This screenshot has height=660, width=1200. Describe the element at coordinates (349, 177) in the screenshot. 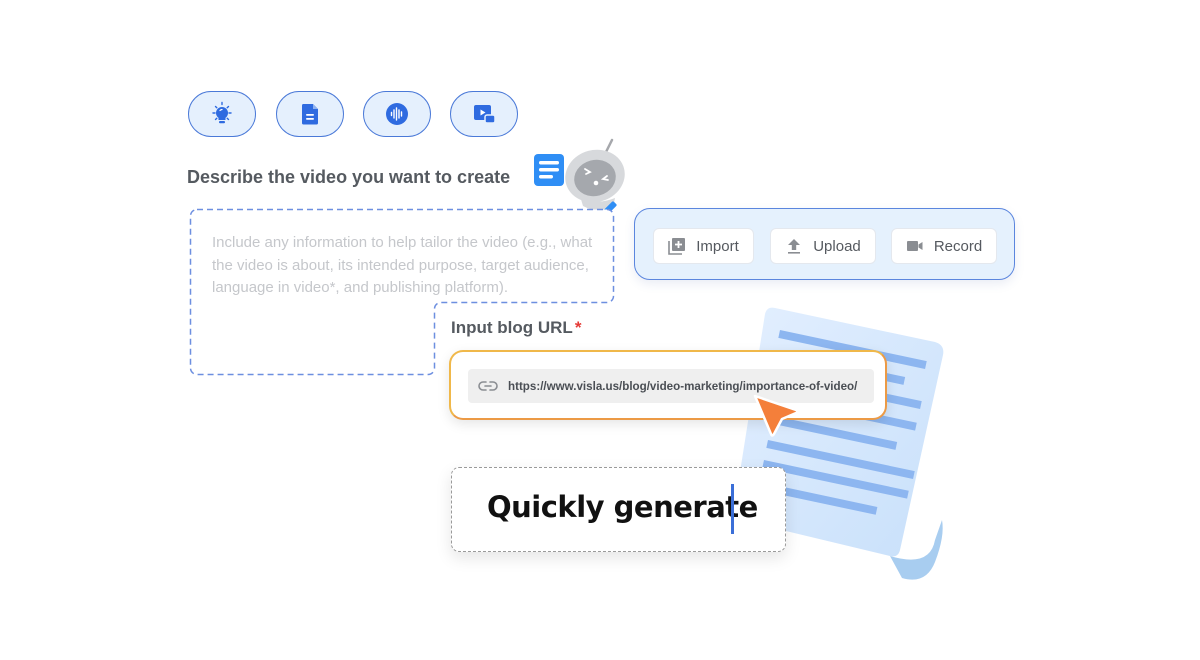

I see `describe-heading: Describe the video you want to create` at that location.